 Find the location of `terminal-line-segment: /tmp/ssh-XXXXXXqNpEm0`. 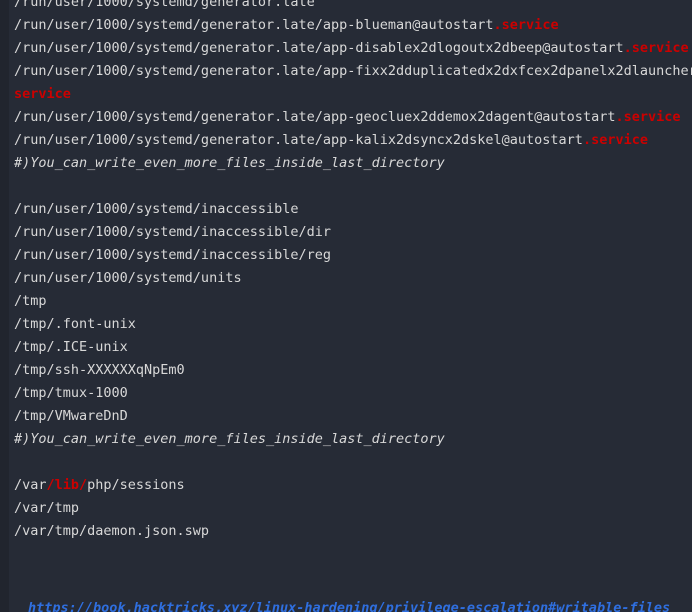

terminal-line-segment: /tmp/ssh-XXXXXXqNpEm0 is located at coordinates (99, 370).